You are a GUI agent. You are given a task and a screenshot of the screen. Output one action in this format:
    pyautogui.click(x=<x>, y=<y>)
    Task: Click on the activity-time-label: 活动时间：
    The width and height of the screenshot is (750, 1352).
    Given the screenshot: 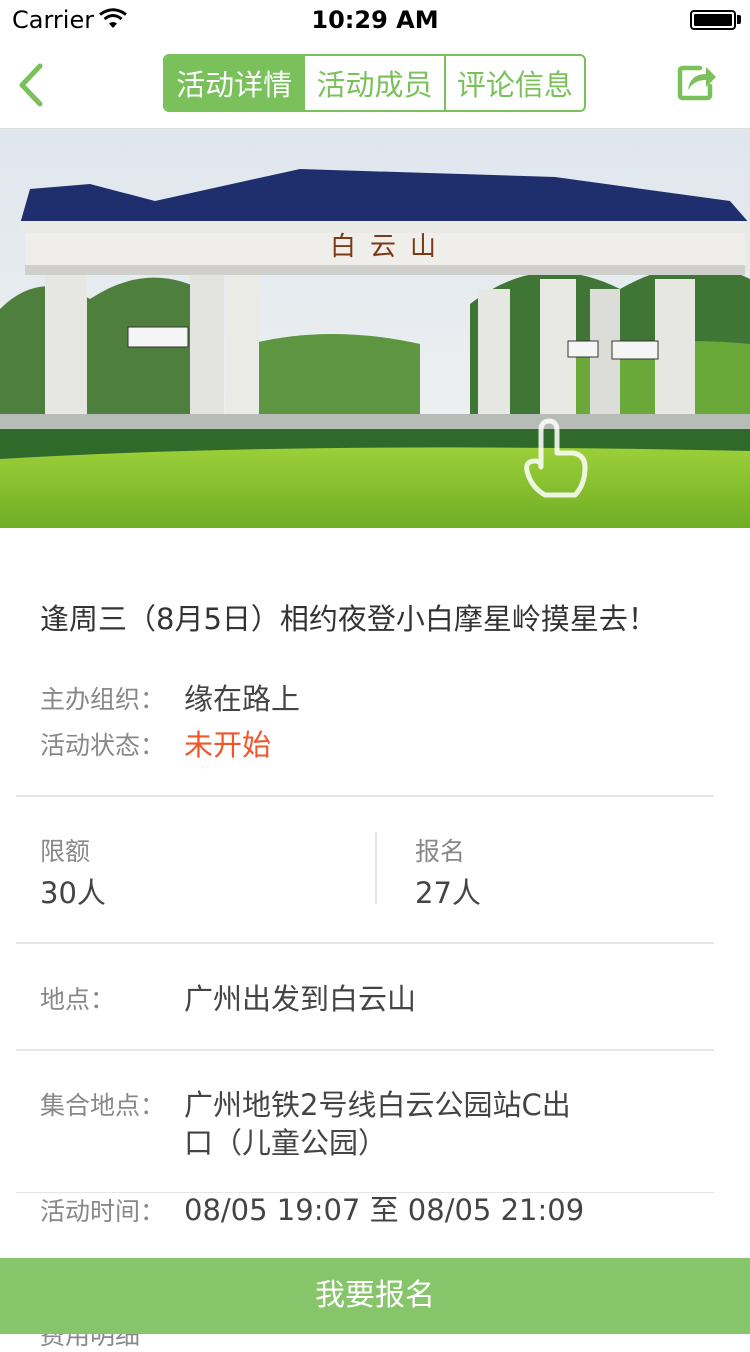 What is the action you would take?
    pyautogui.click(x=103, y=1211)
    